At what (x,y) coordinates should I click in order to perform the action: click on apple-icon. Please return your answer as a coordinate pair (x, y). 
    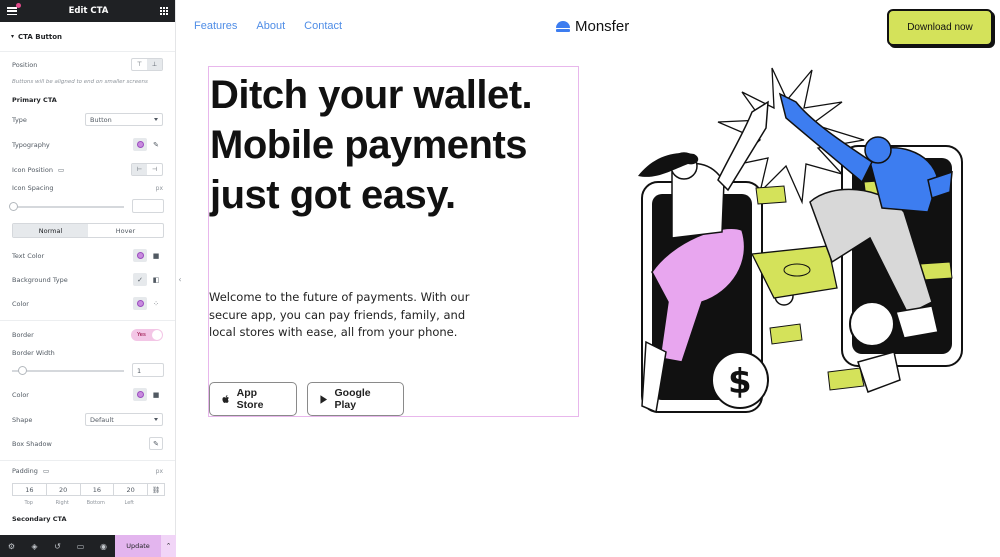
    Looking at the image, I should click on (225, 398).